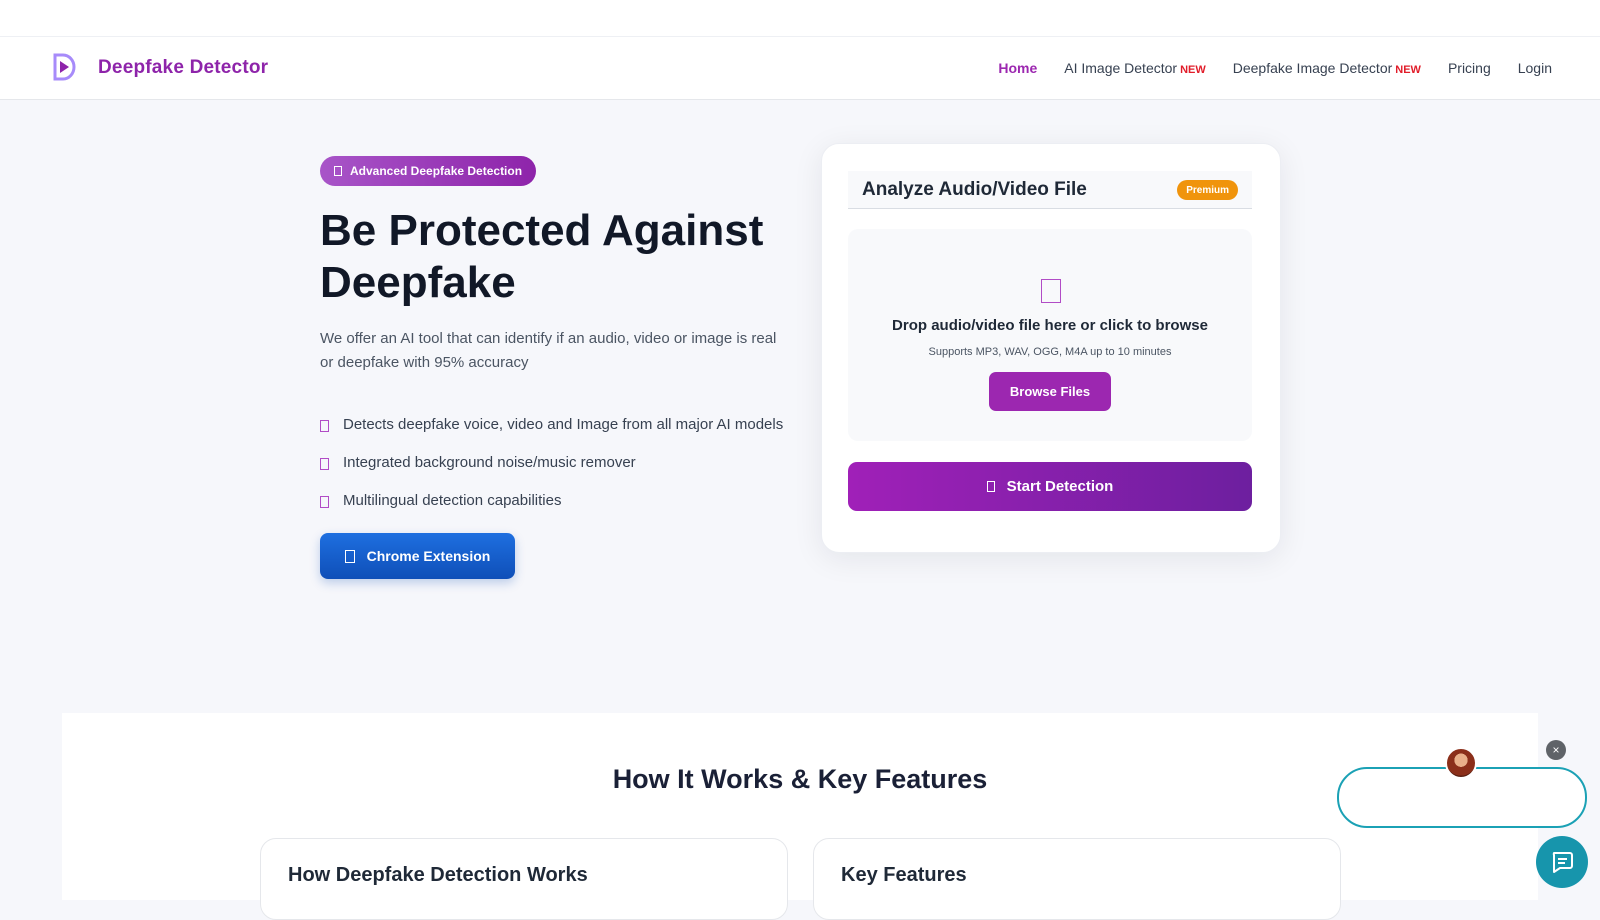 The height and width of the screenshot is (920, 1600). I want to click on premium-badge: Premium, so click(1207, 190).